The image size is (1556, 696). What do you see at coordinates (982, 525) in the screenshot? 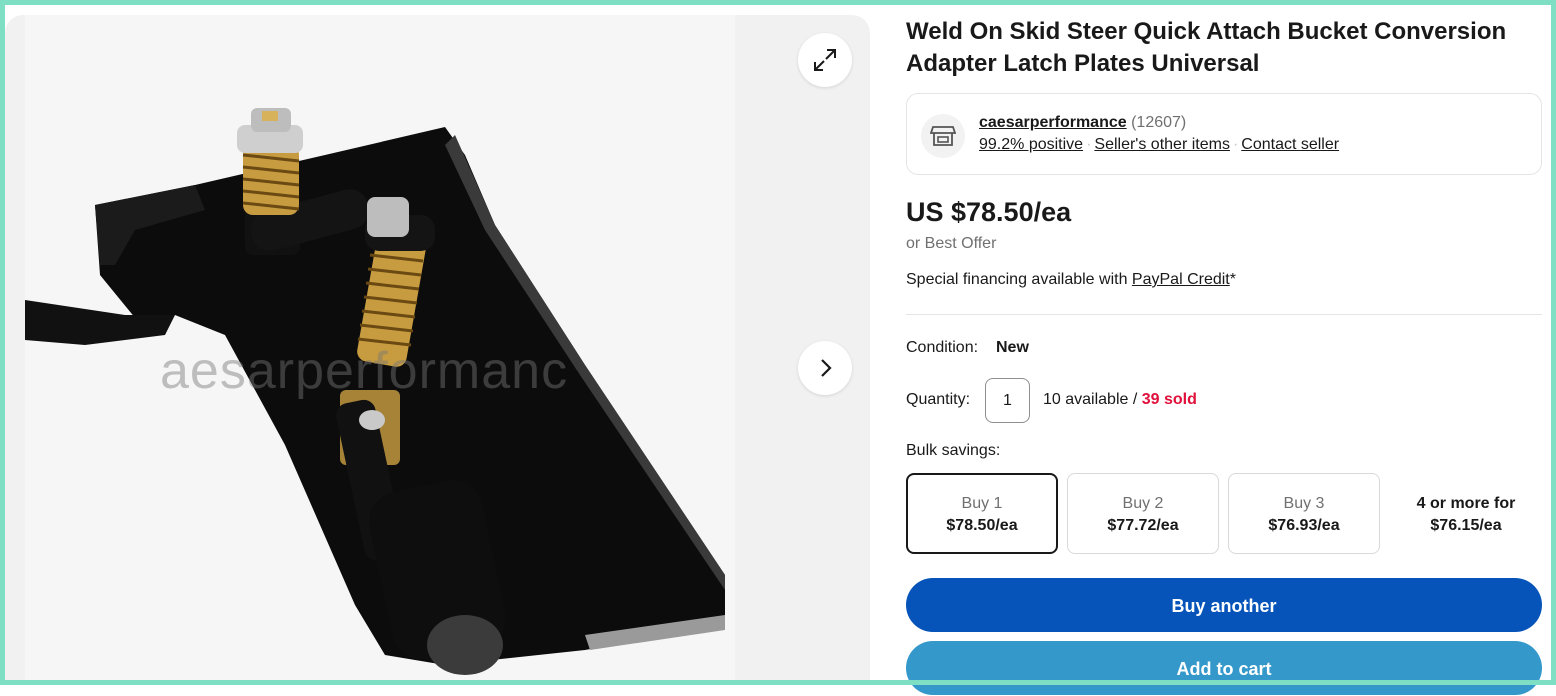
I see `bulk-option-price: $78.50/ea` at bounding box center [982, 525].